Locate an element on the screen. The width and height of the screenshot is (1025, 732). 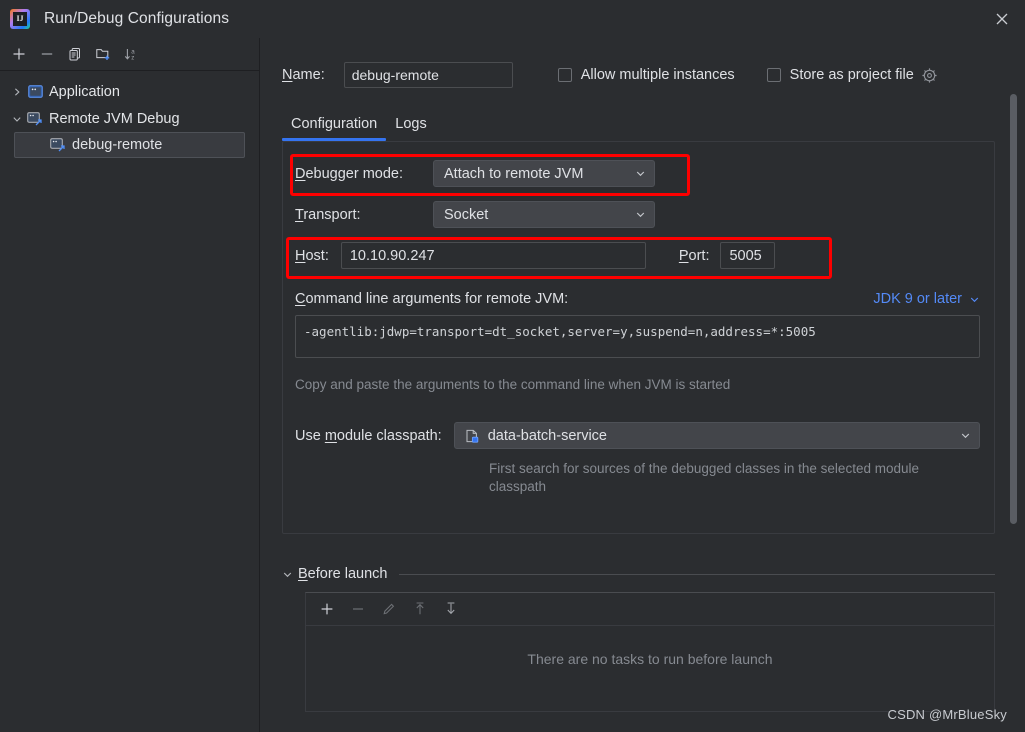
debugger-mode-label: Debugger mode: is located at coordinates (349, 173).